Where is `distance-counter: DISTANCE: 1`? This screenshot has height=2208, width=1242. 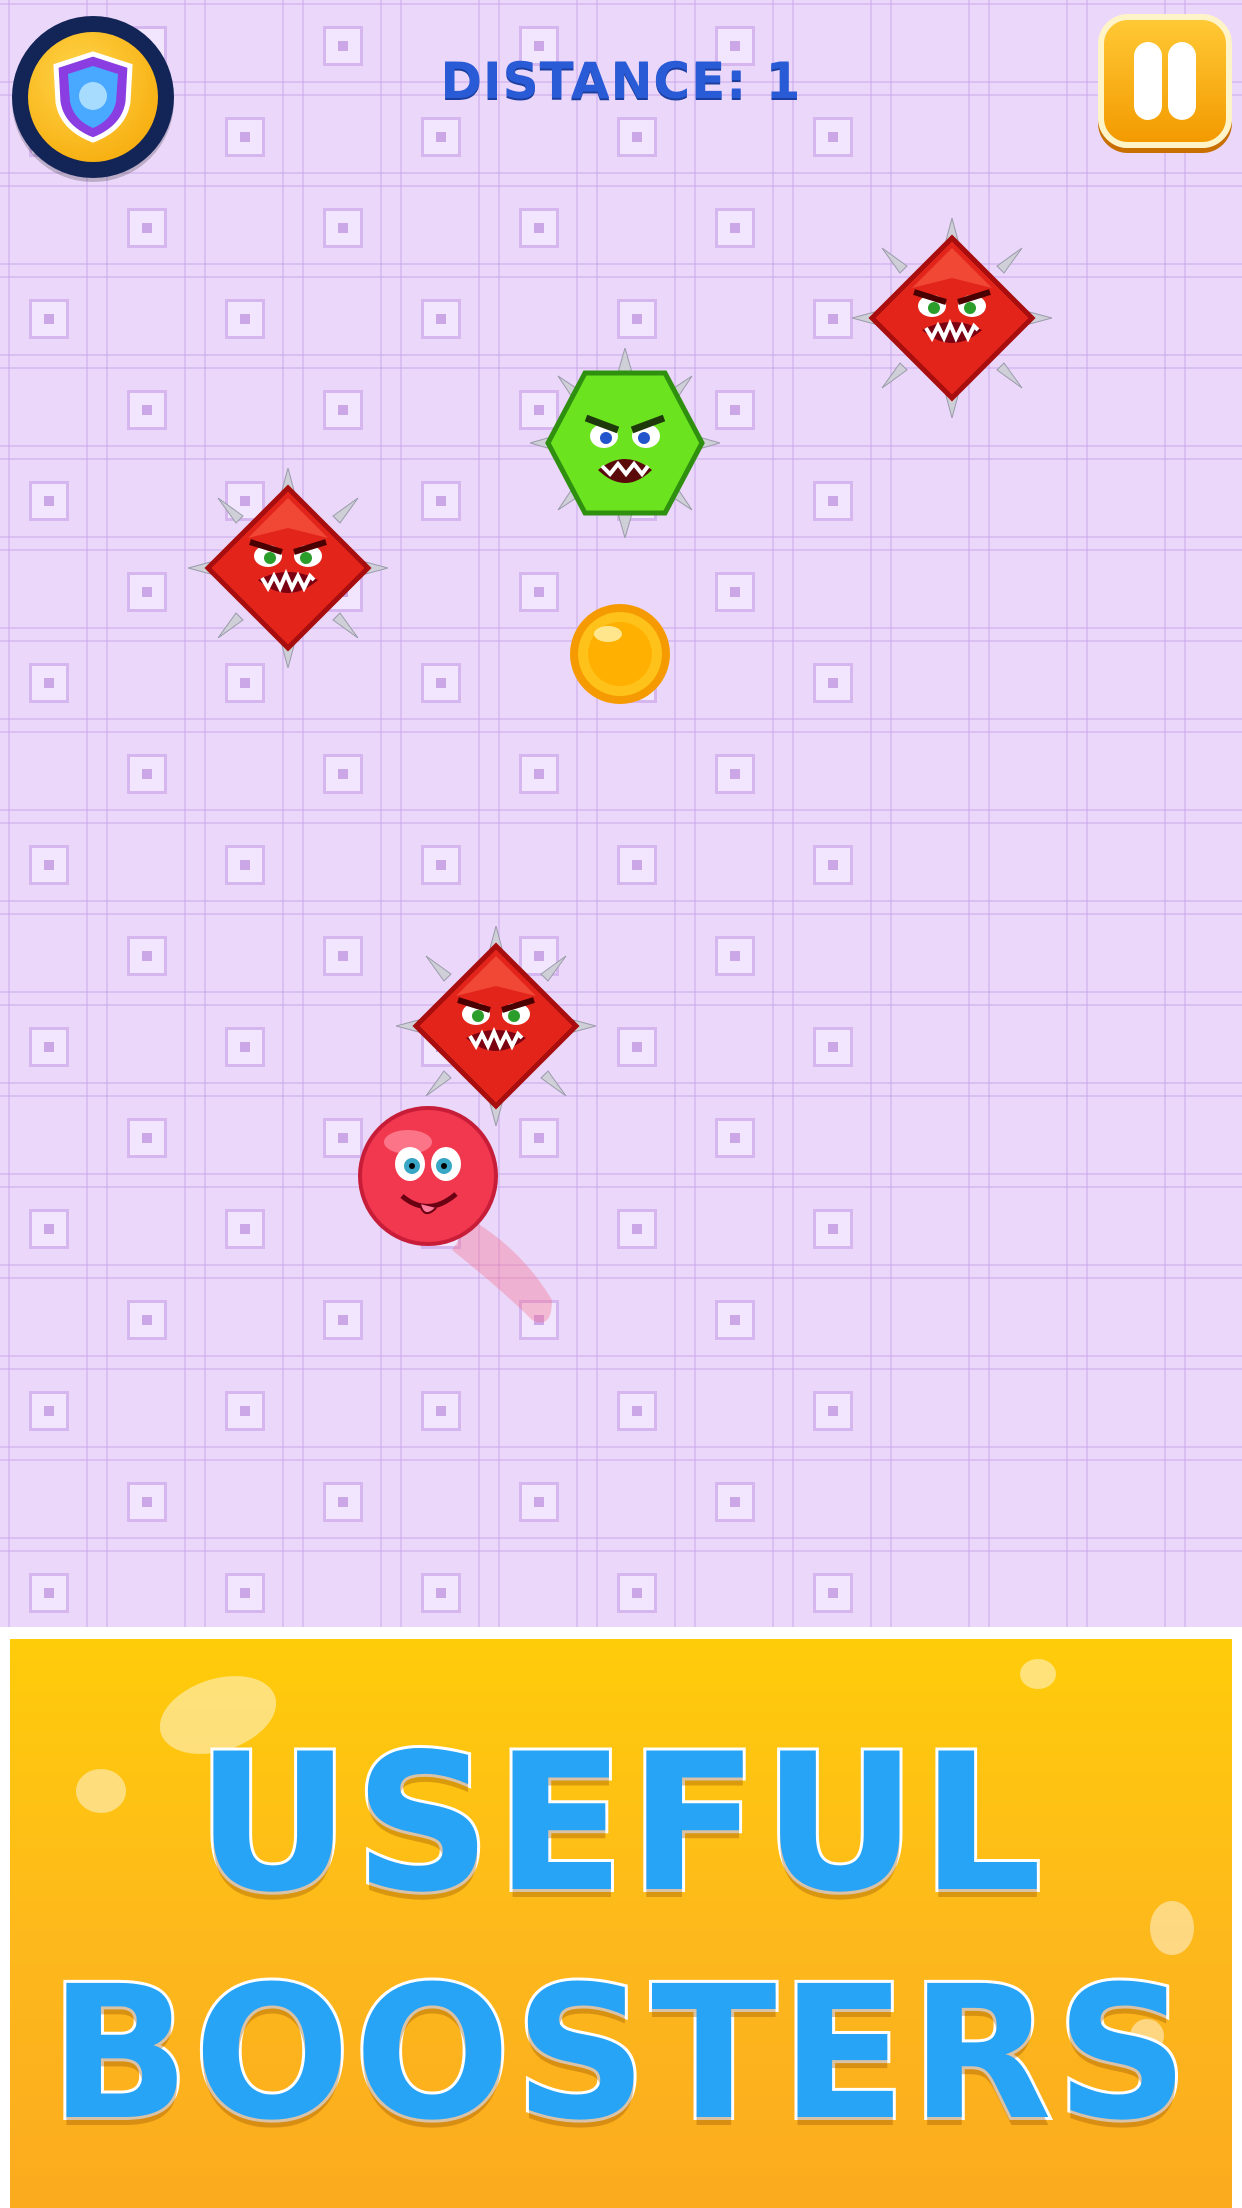 distance-counter: DISTANCE: 1 is located at coordinates (621, 81).